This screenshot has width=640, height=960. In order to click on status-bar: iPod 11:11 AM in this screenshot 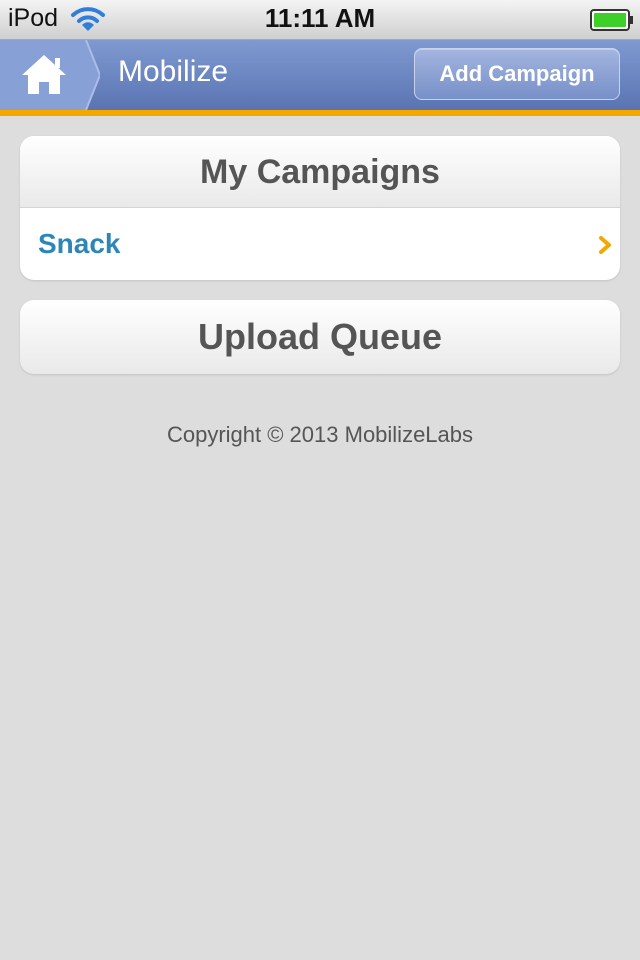, I will do `click(320, 20)`.